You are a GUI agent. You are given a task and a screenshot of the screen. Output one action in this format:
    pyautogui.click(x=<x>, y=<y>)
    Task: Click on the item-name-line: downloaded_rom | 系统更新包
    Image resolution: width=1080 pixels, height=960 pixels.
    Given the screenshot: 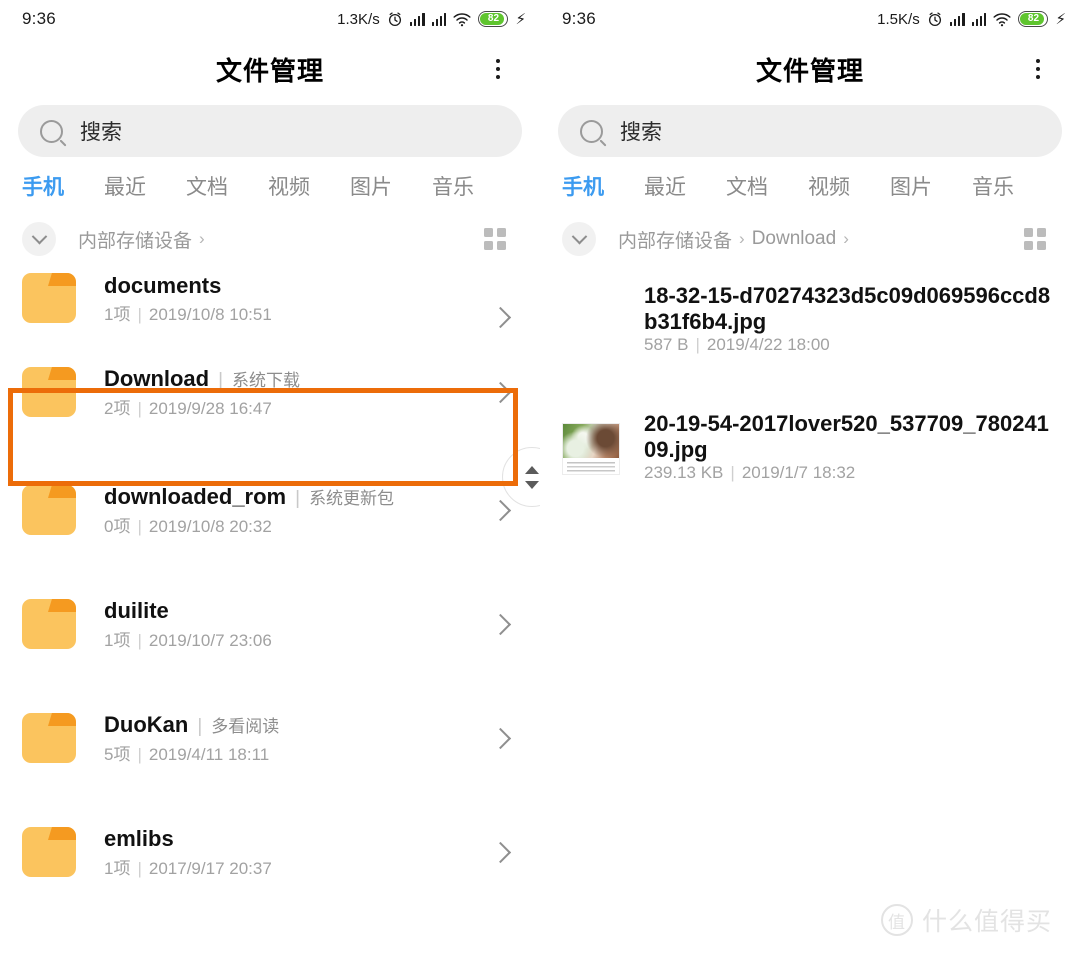 What is the action you would take?
    pyautogui.click(x=289, y=497)
    